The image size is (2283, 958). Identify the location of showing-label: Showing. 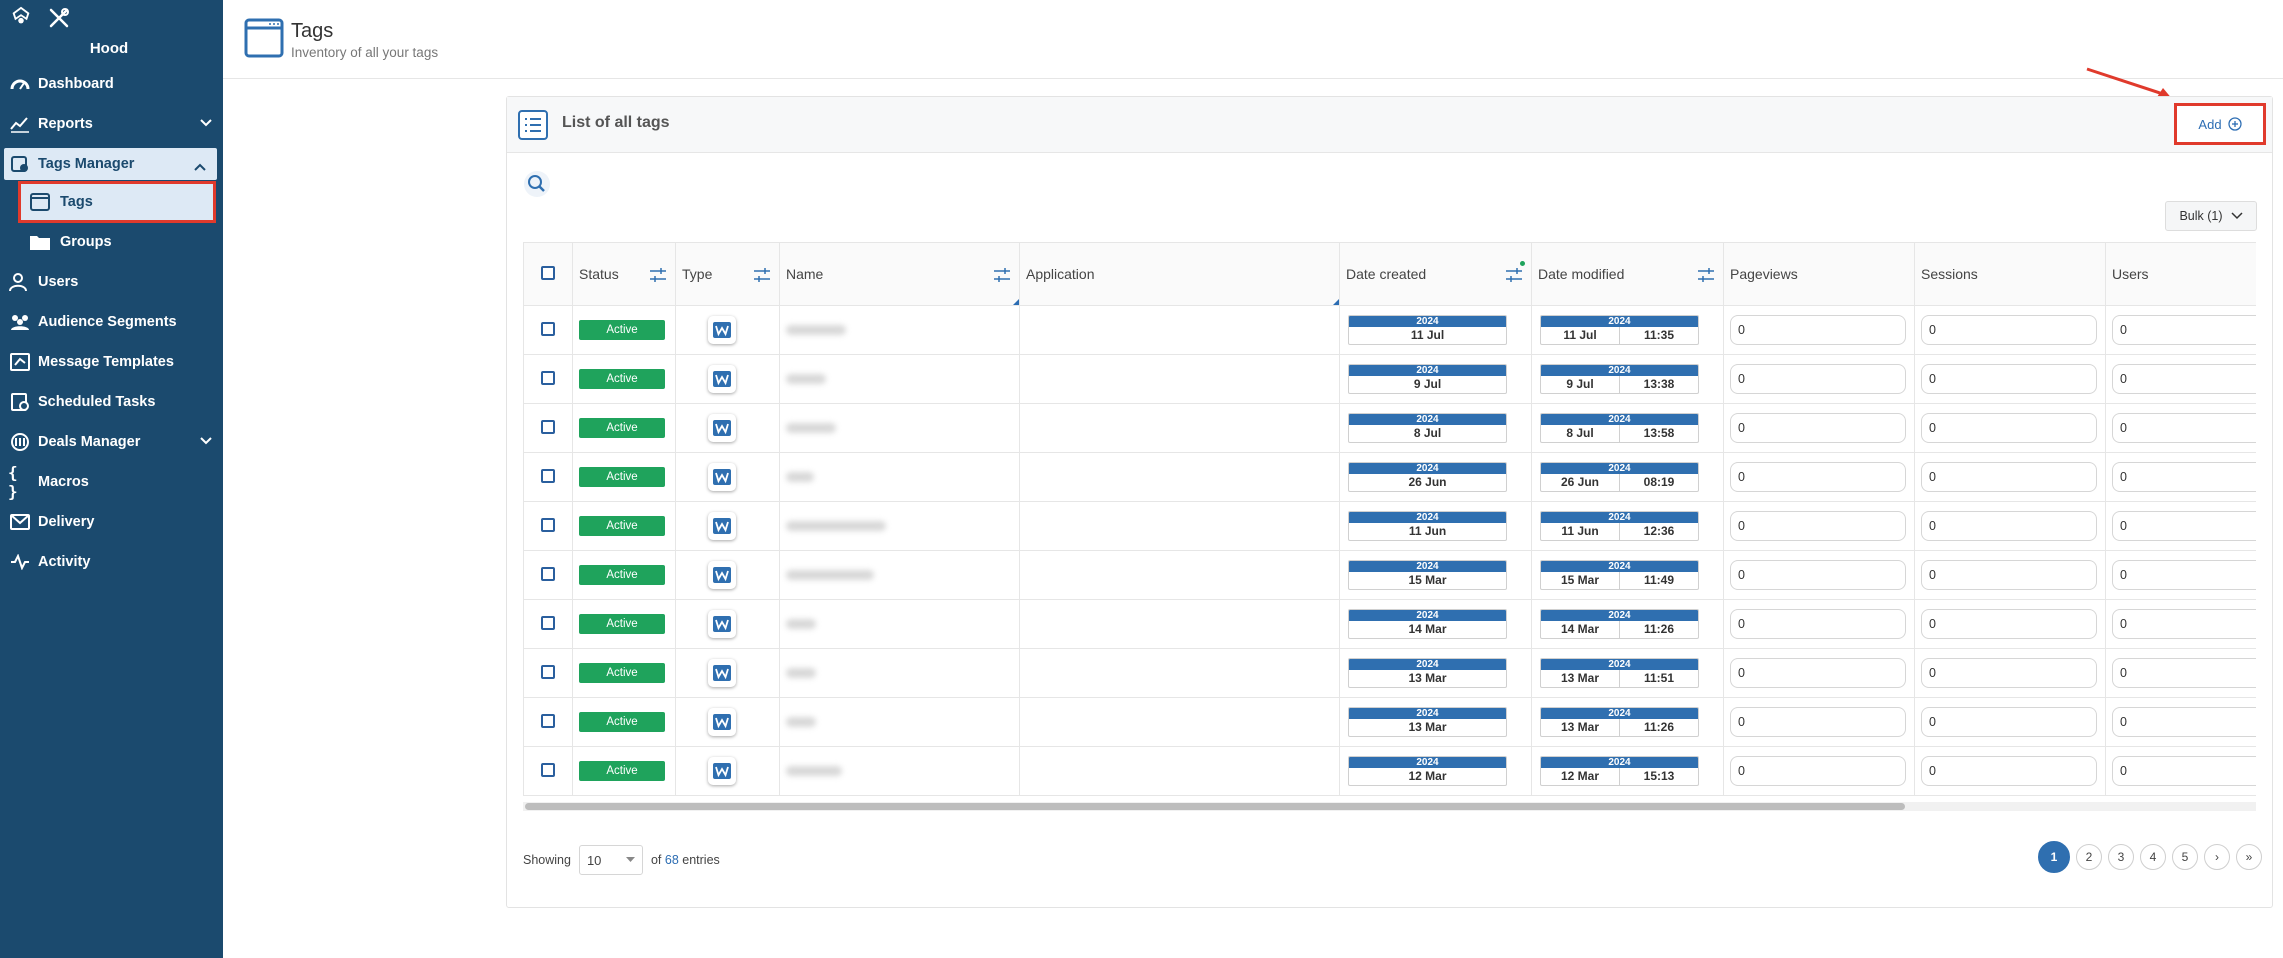
(547, 860).